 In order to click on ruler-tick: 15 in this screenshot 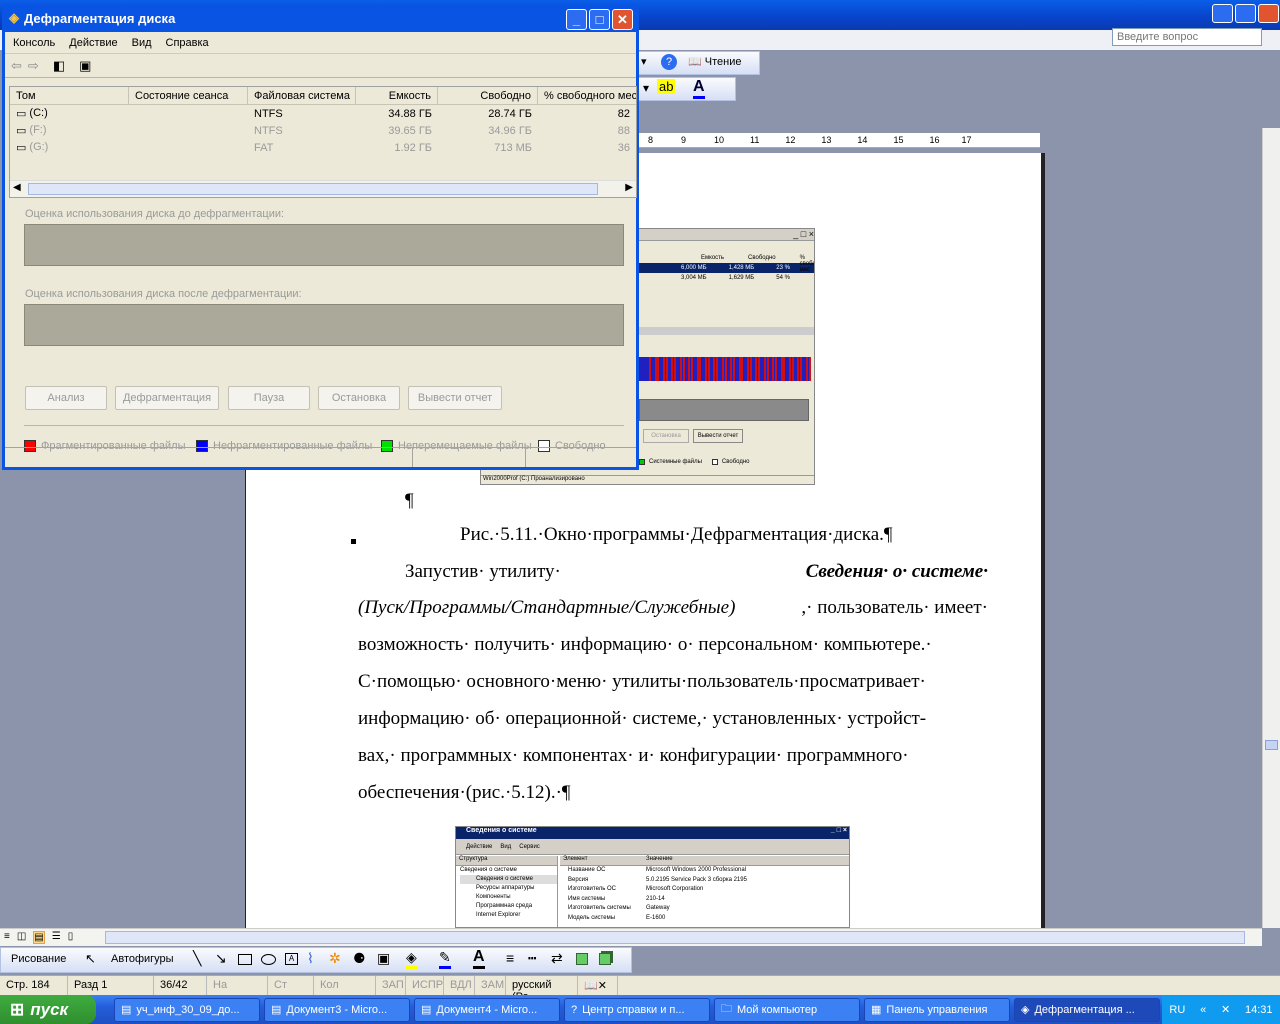, I will do `click(898, 140)`.